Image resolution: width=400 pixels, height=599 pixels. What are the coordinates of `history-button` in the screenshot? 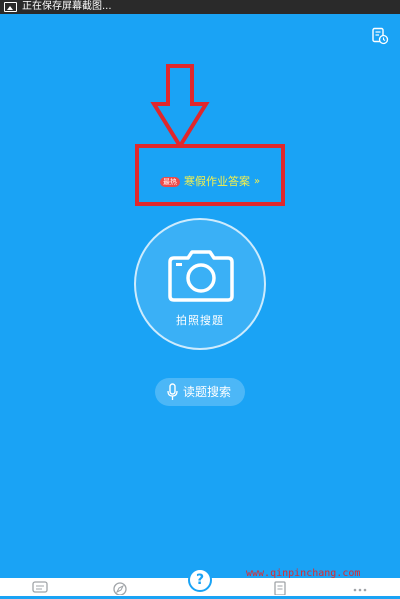 It's located at (380, 36).